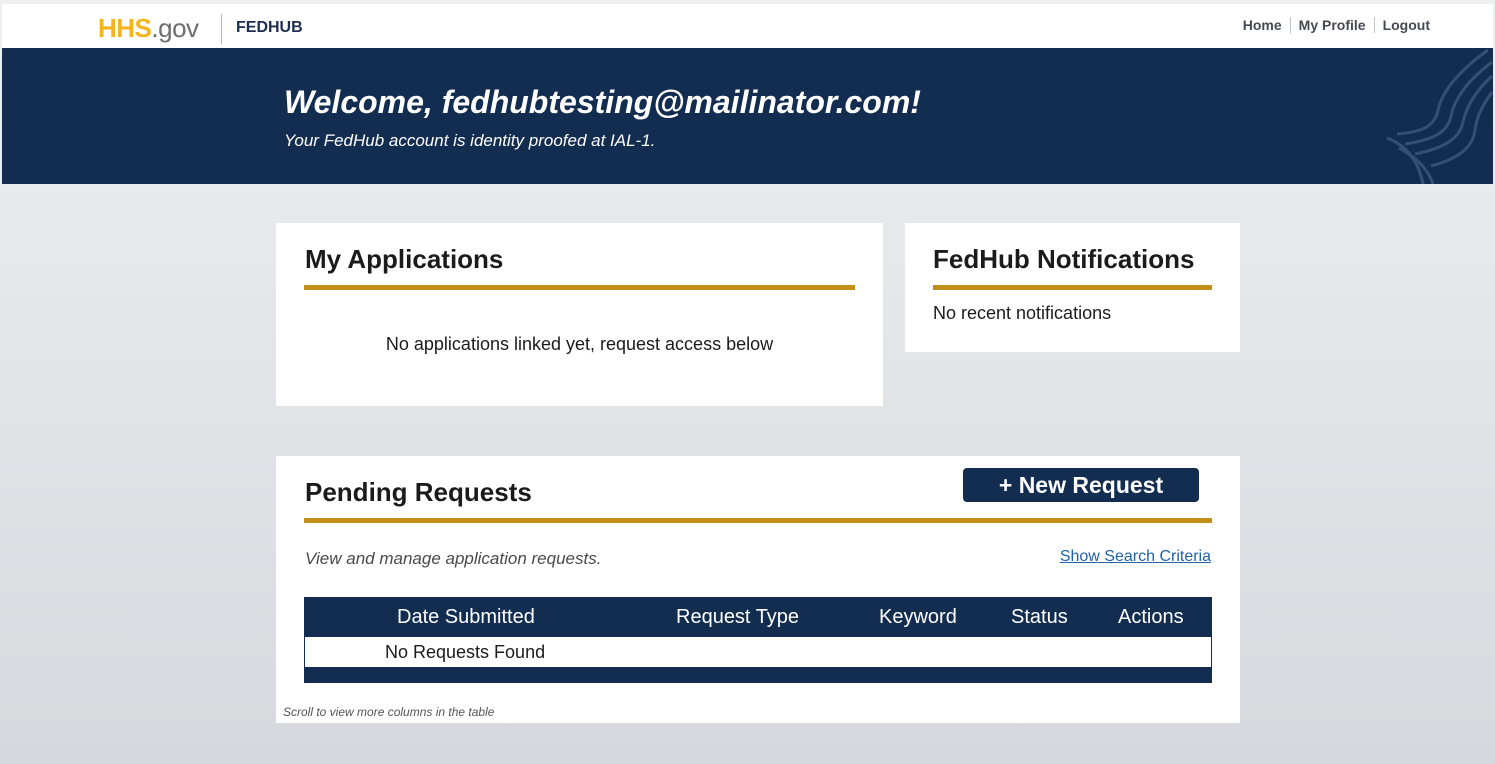 This screenshot has height=764, width=1495. I want to click on hhs-eagle-watermark-icon, so click(1439, 116).